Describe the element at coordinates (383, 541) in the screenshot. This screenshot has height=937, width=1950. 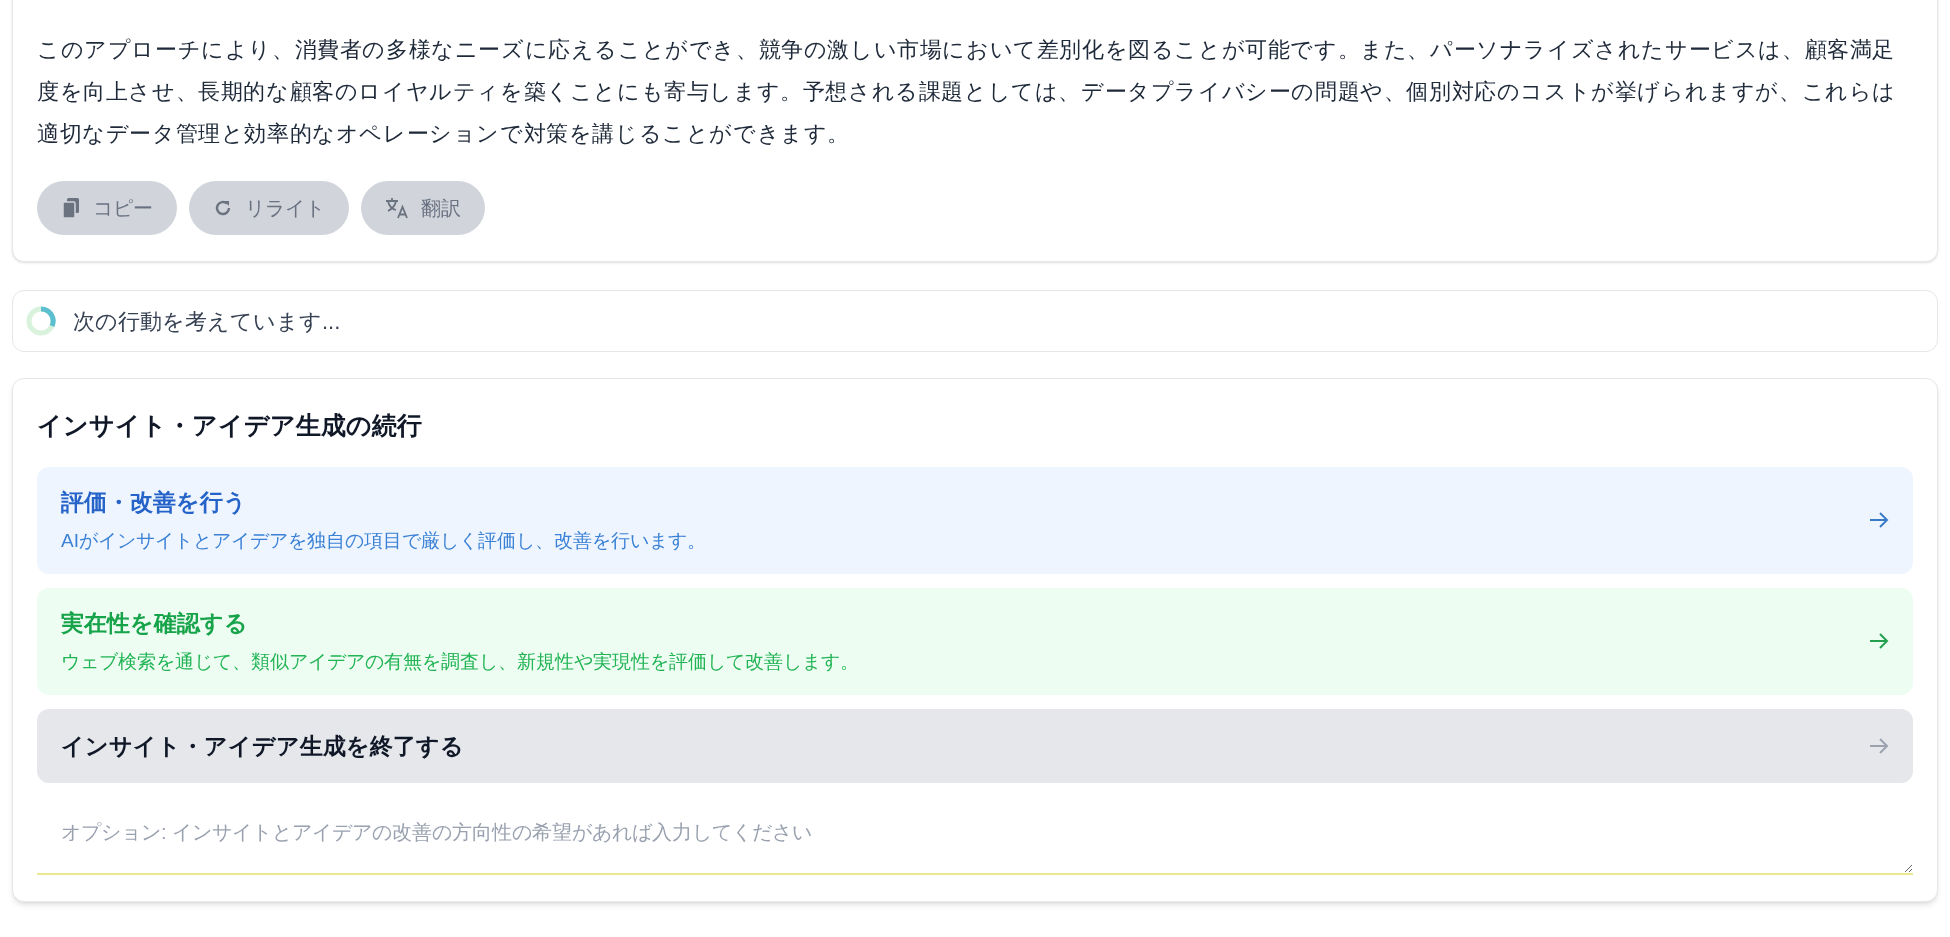
I see `option-description: AIがインサイトとアイデアを独自の項目で厳しく評価し、改善を行います。` at that location.